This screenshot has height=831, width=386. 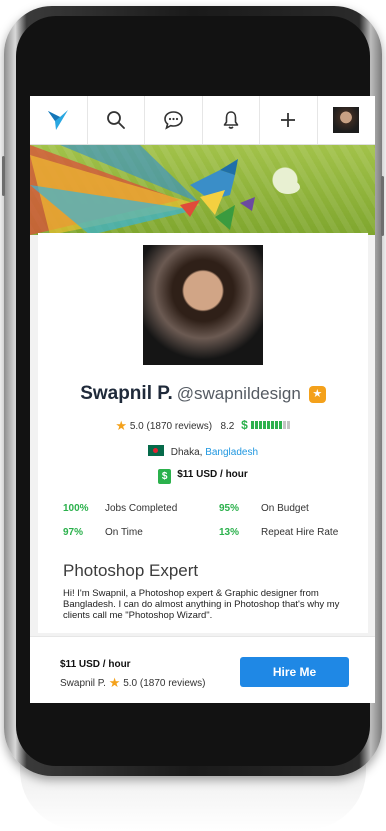 I want to click on dollar-box-icon: $, so click(x=165, y=476).